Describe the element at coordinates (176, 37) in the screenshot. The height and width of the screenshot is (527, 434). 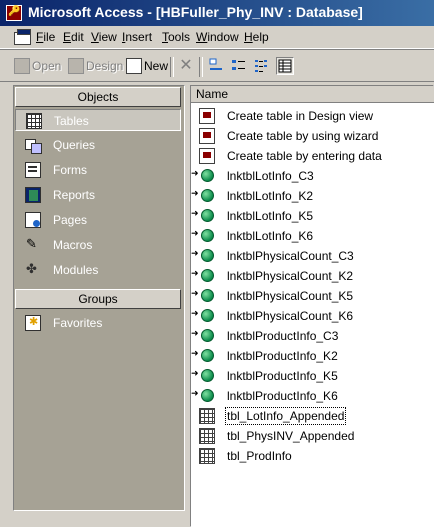
I see `menu-tools: Tools` at that location.